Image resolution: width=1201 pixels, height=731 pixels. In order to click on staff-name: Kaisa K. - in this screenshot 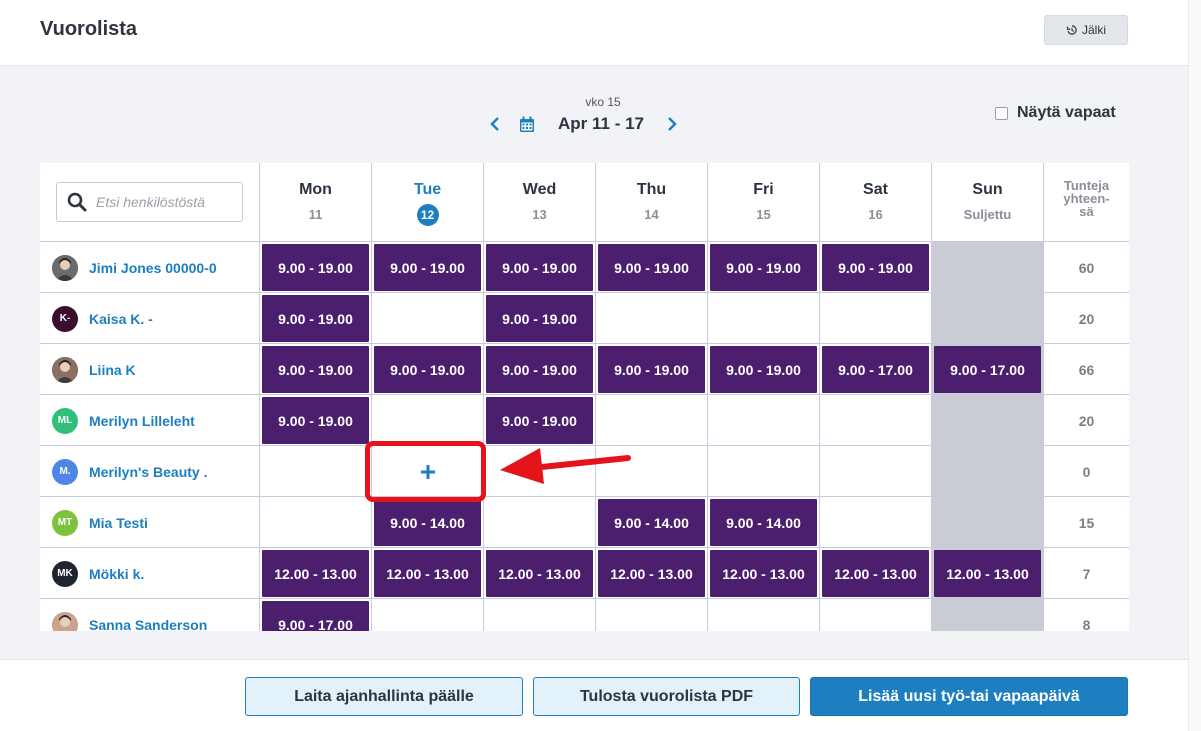, I will do `click(121, 319)`.